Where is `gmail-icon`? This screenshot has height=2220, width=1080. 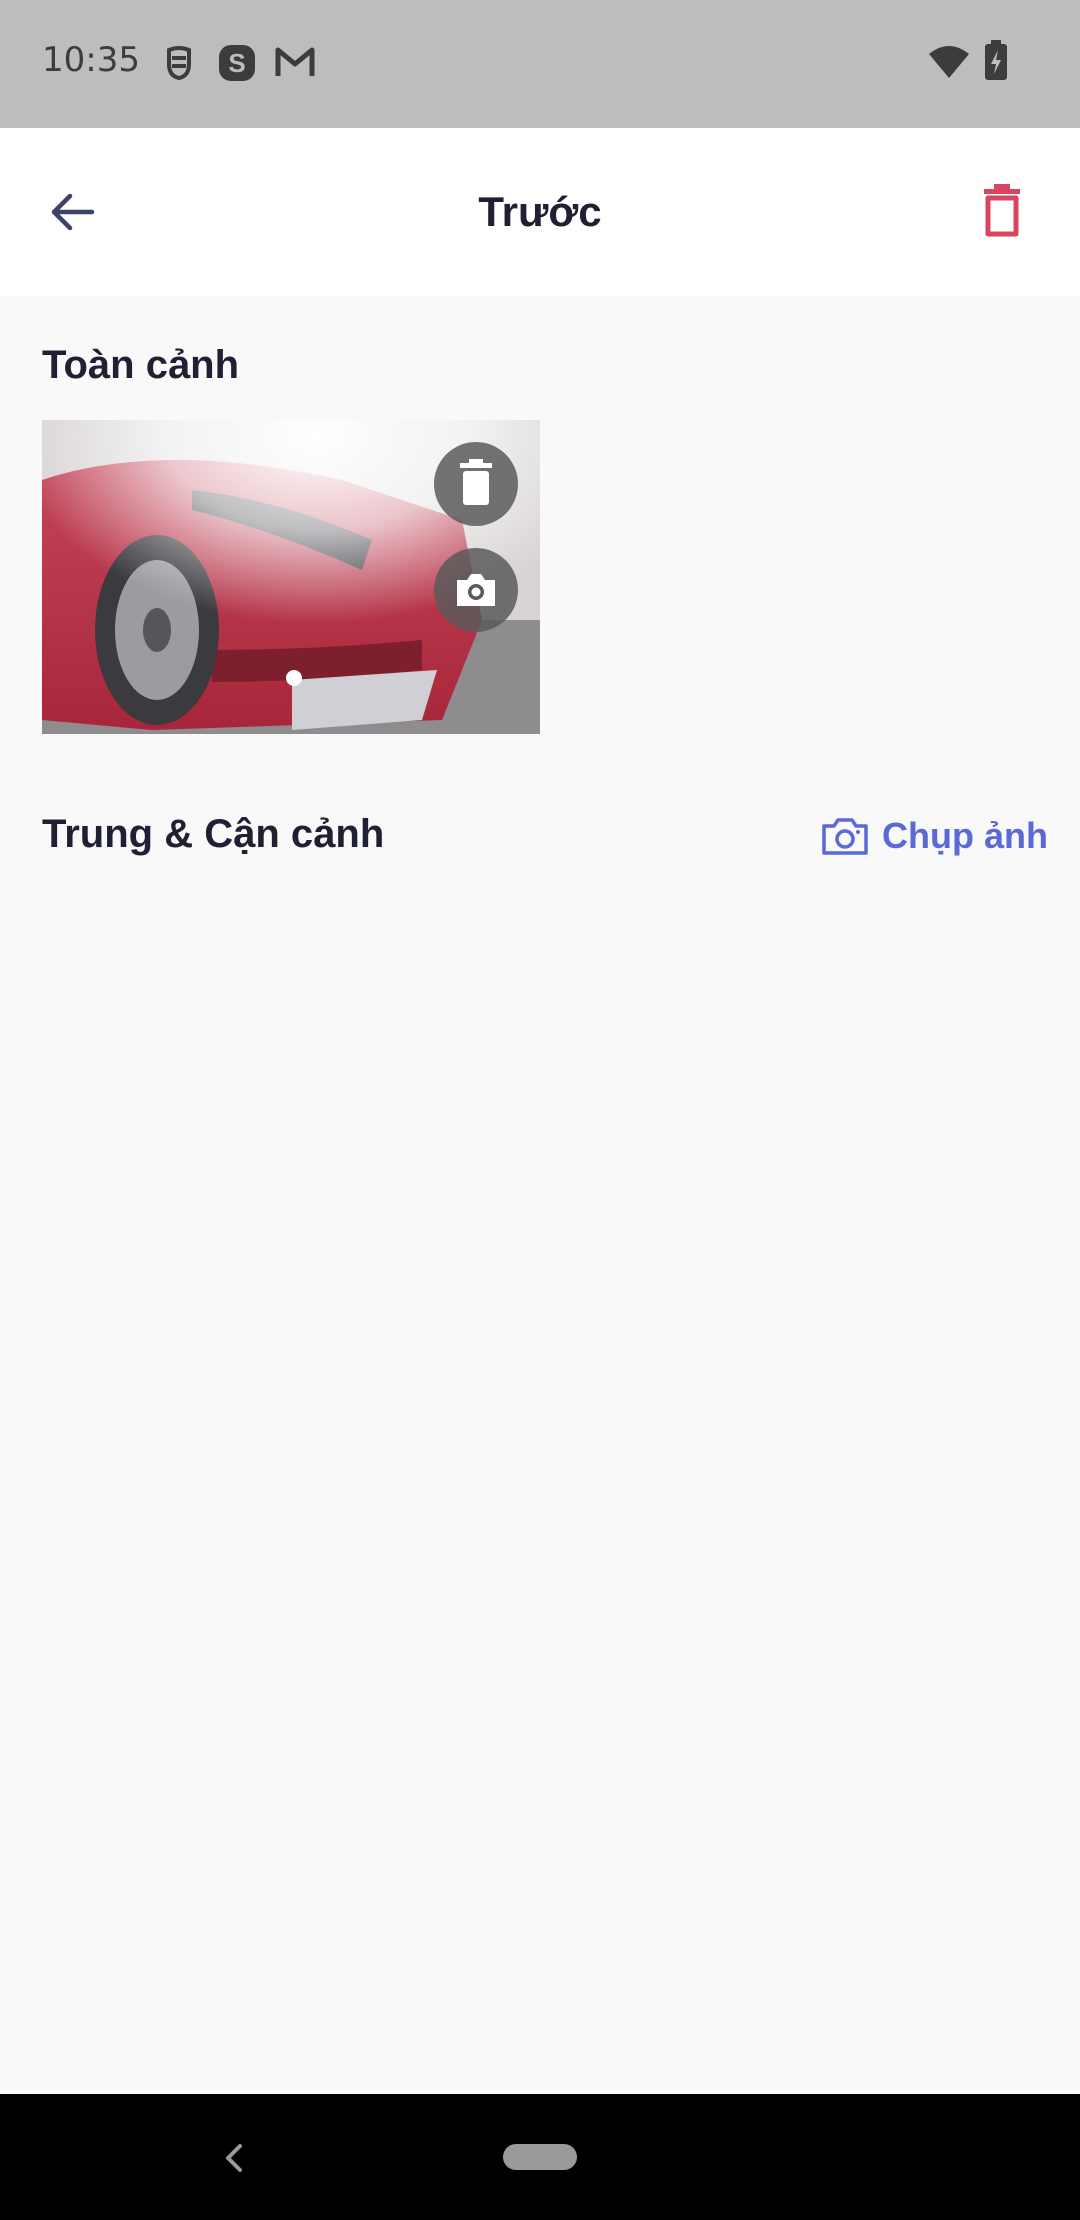 gmail-icon is located at coordinates (295, 61).